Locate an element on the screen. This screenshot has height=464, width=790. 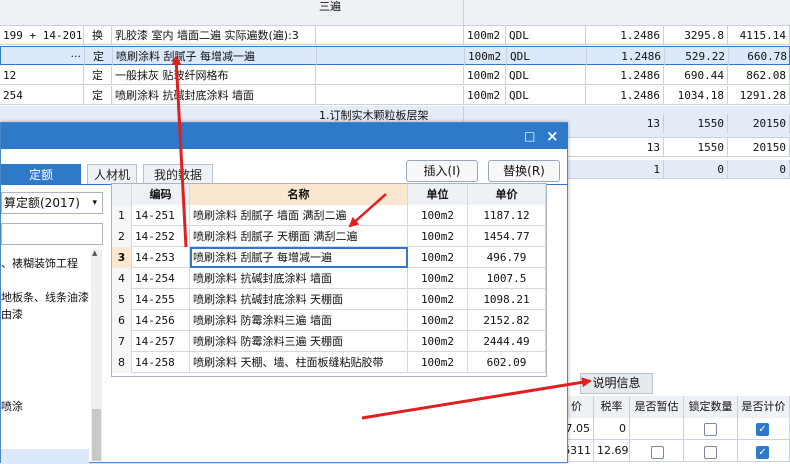
scroll-up-icon: ▲ is located at coordinates (94, 253).